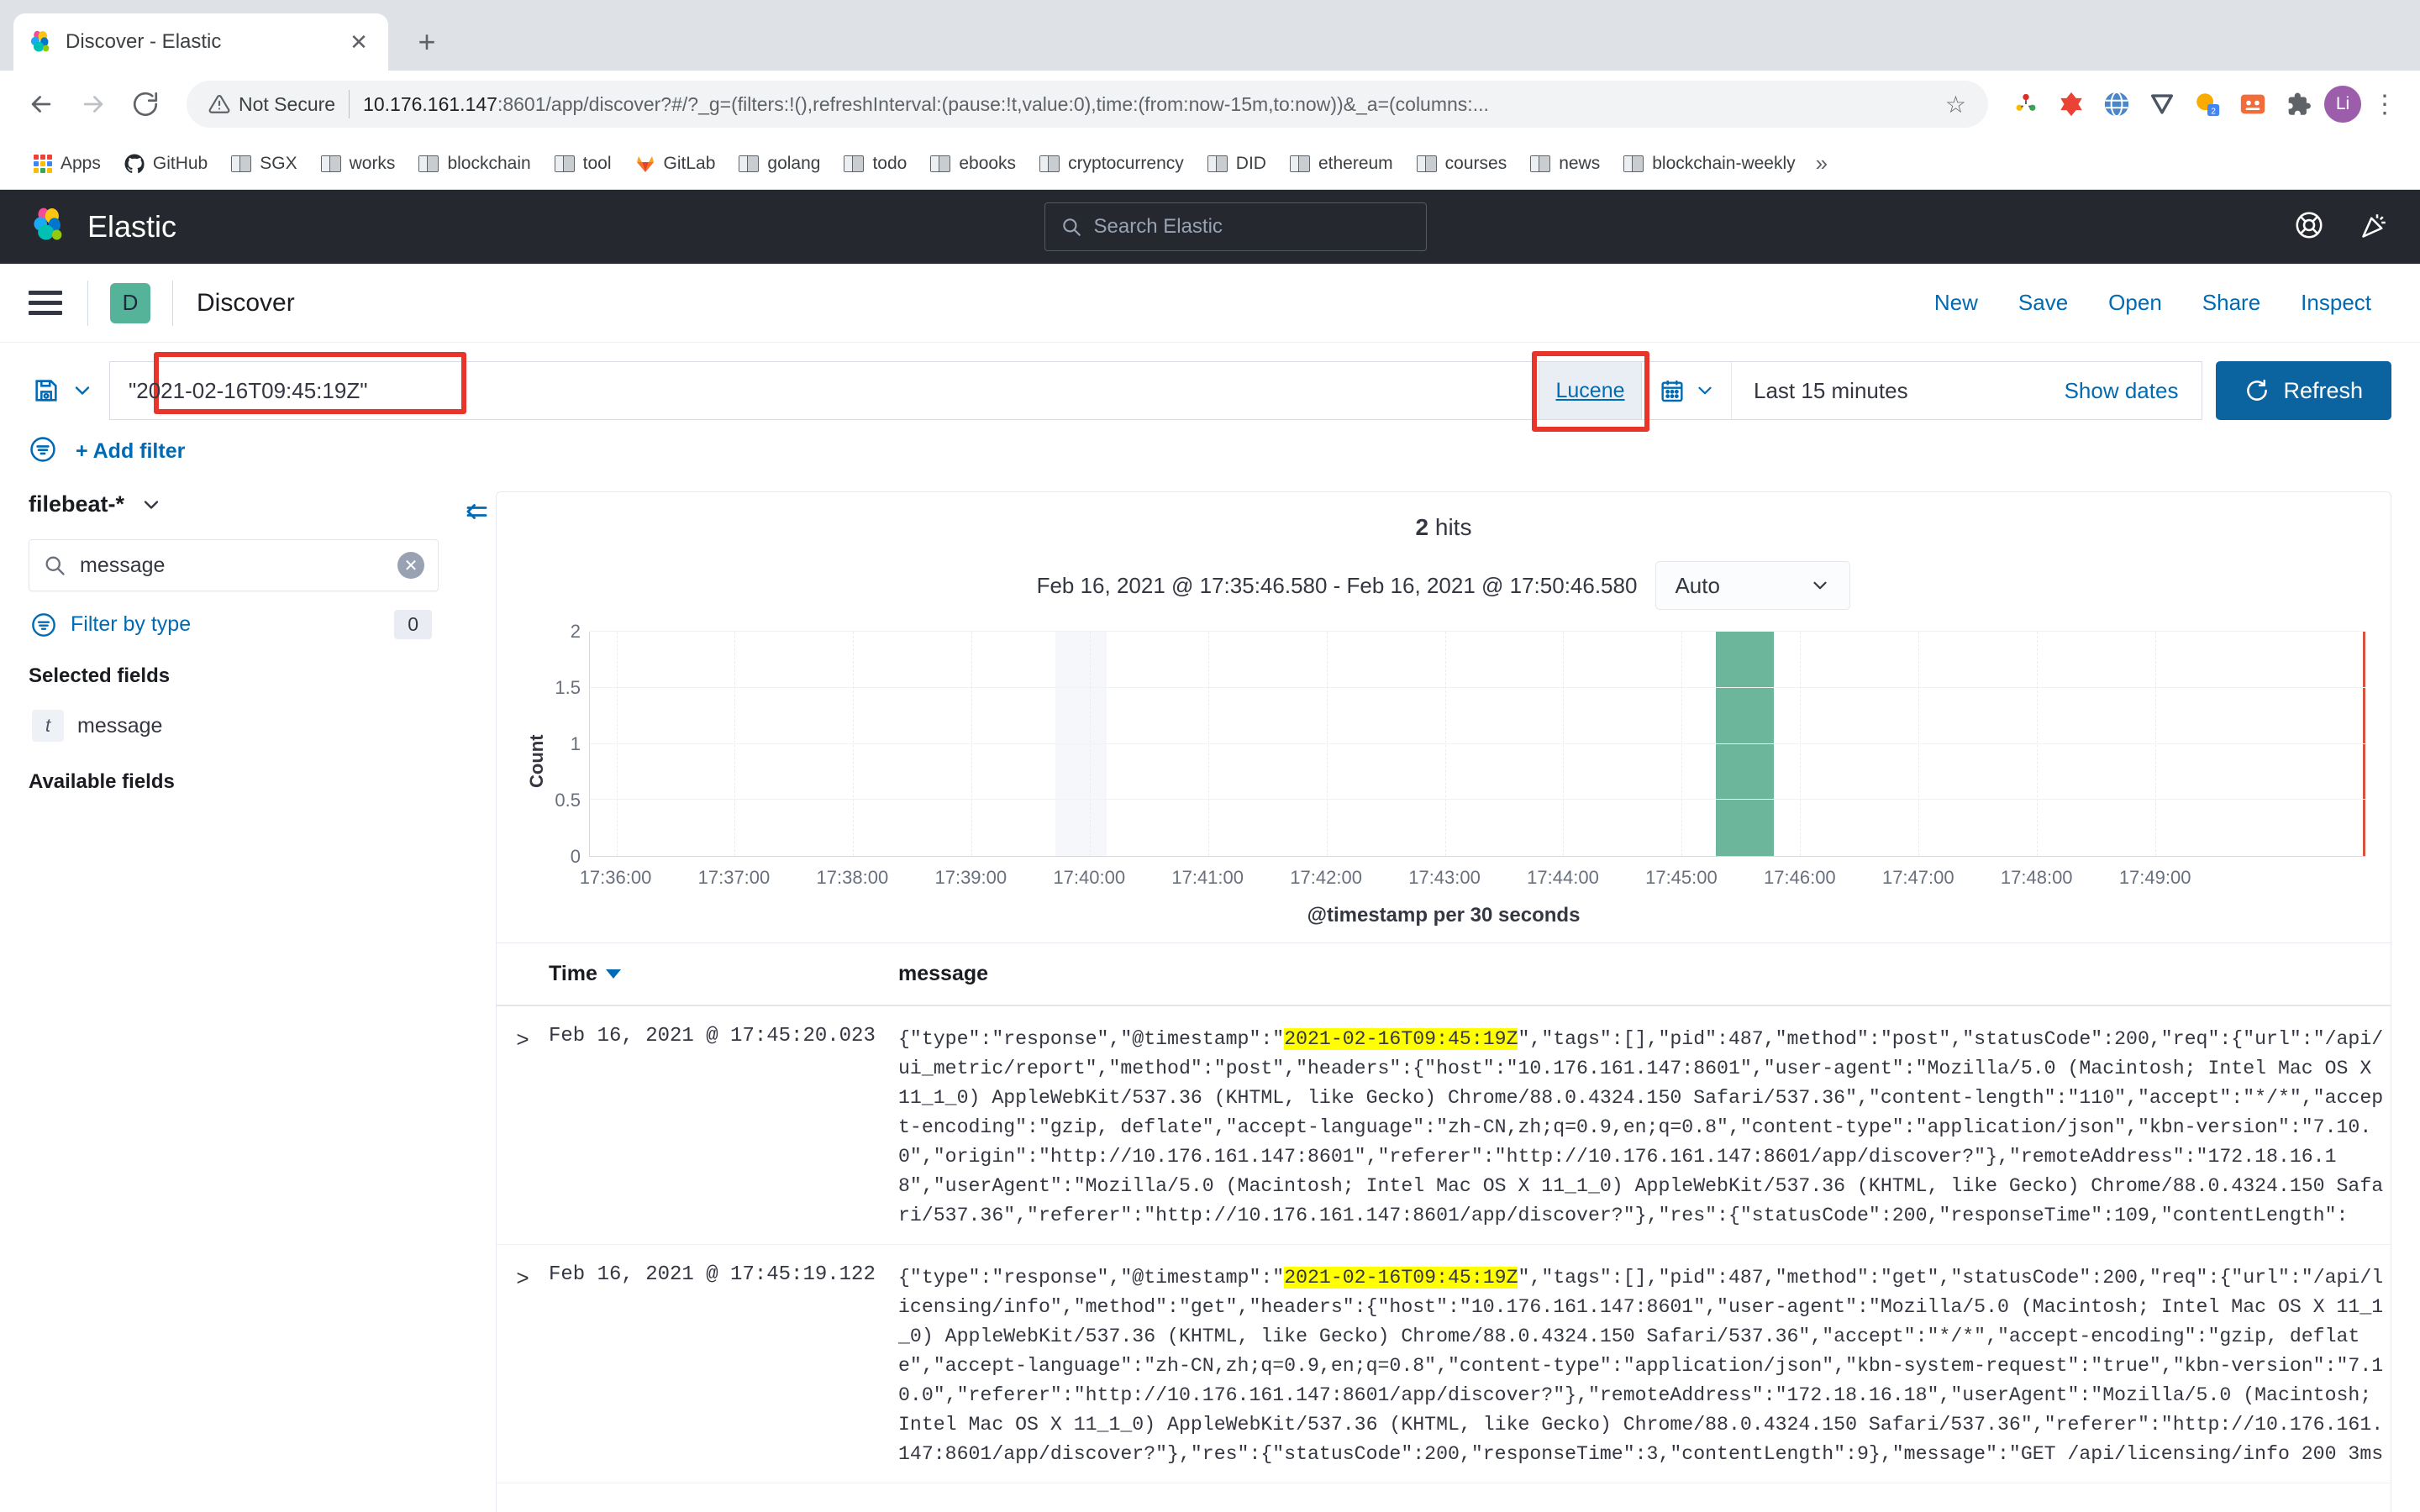  I want to click on index-pattern-name: filebeat-*, so click(77, 504).